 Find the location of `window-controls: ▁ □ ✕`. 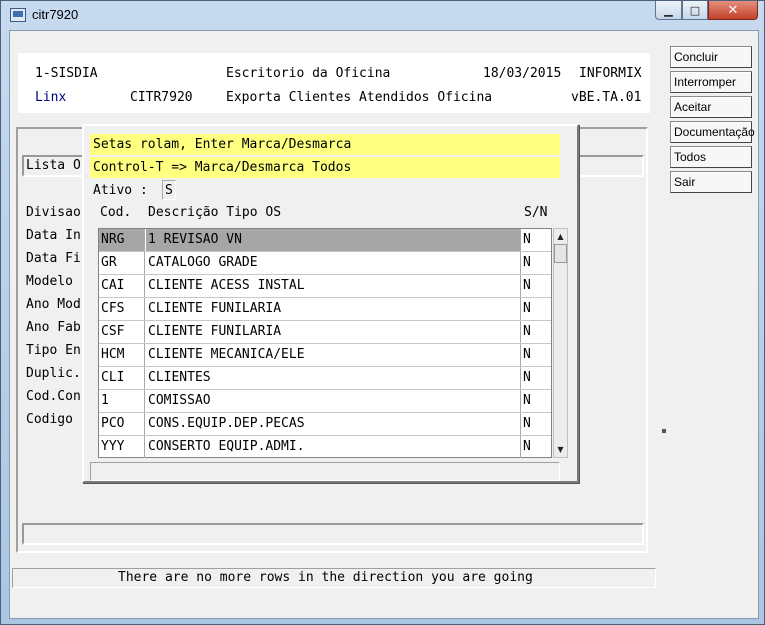

window-controls: ▁ □ ✕ is located at coordinates (708, 11).